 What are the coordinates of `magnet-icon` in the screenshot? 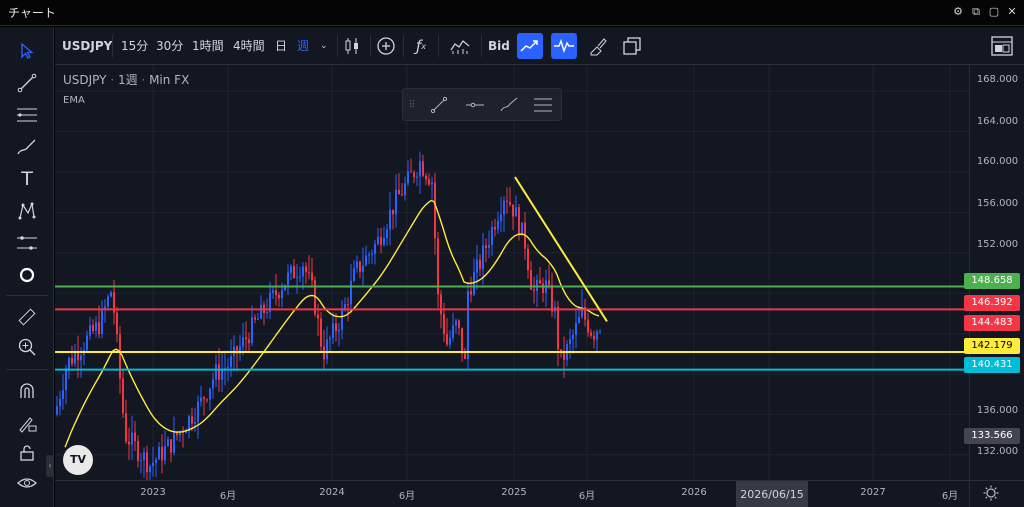 It's located at (27, 391).